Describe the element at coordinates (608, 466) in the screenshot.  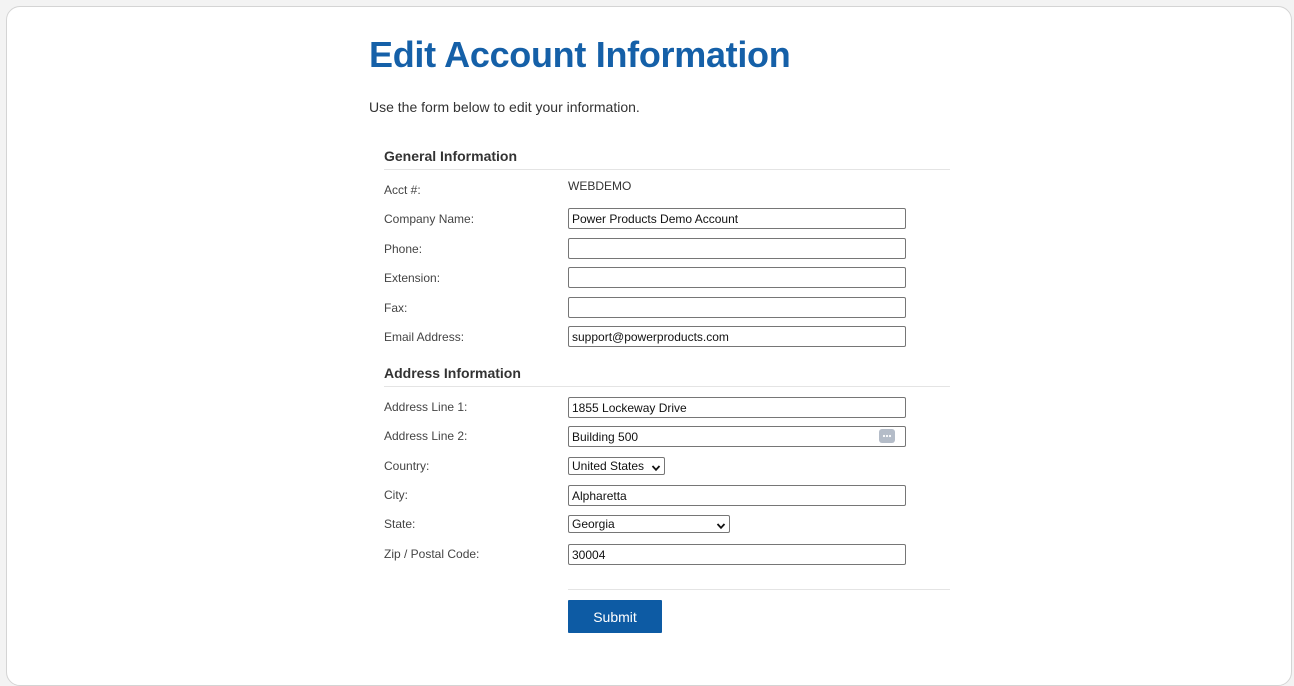
I see `country-selected-value: United States` at that location.